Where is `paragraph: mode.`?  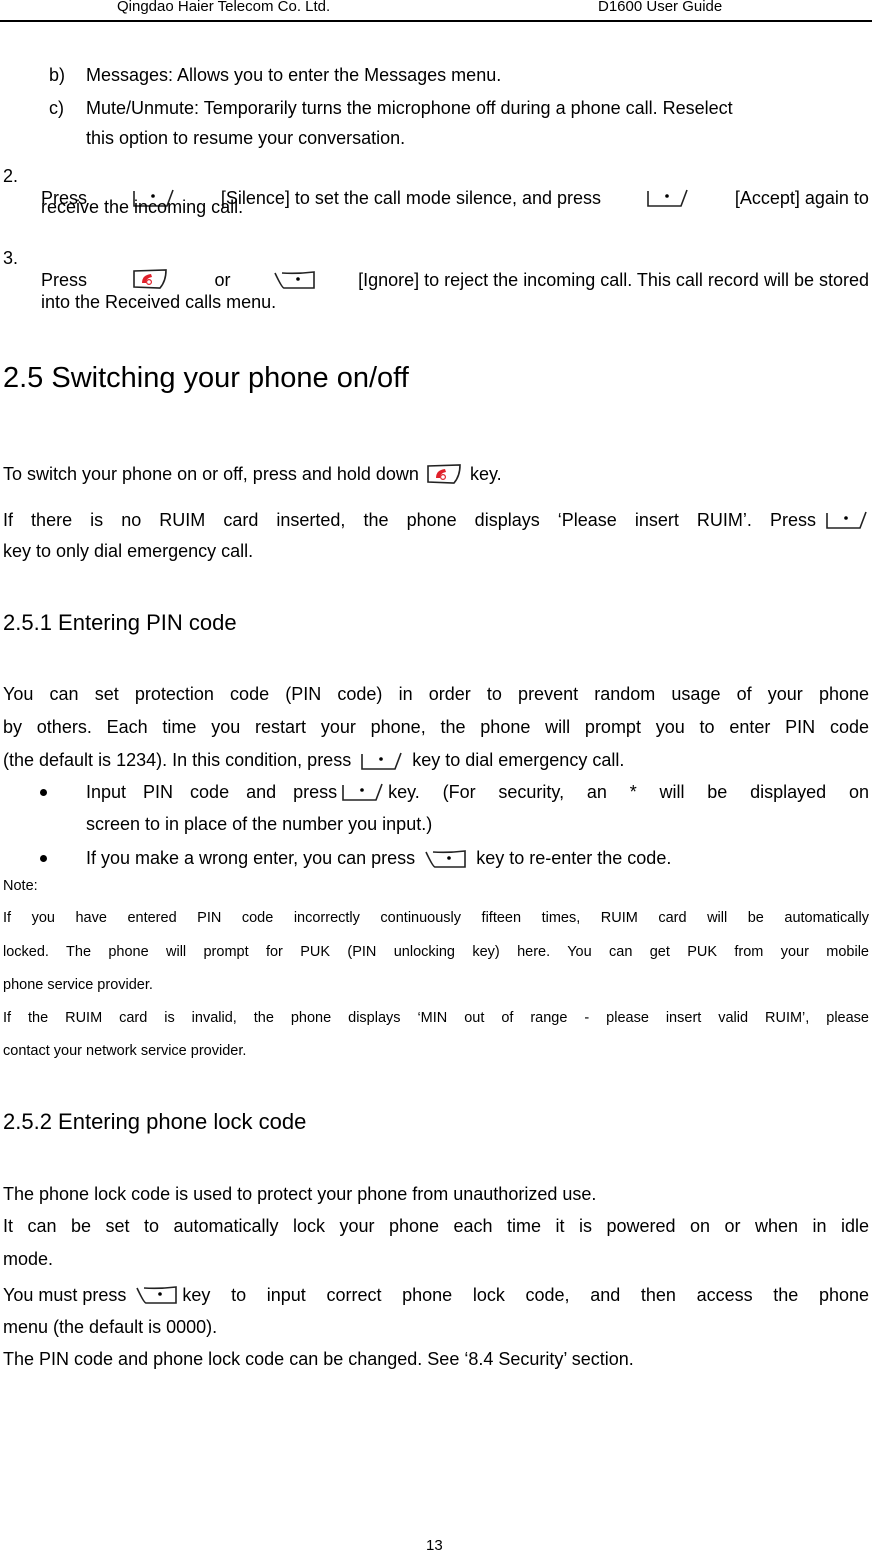
paragraph: mode. is located at coordinates (28, 1259).